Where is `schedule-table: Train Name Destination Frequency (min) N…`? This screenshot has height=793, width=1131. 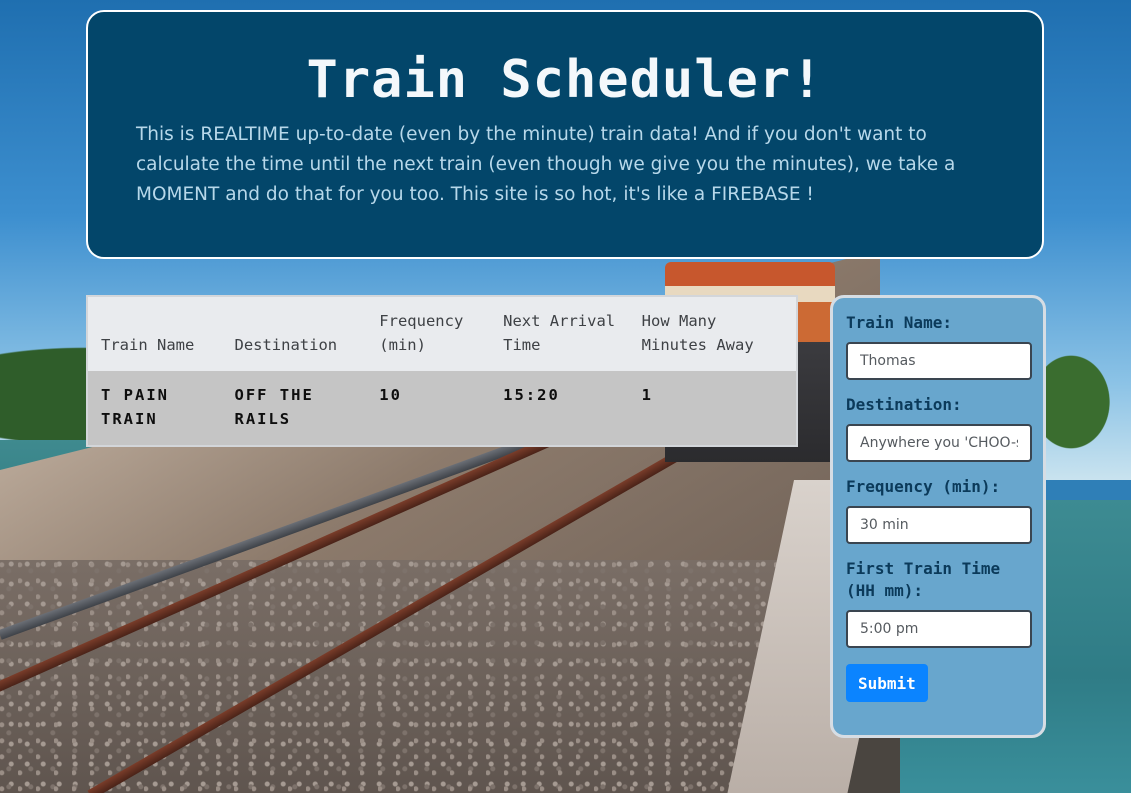
schedule-table: Train Name Destination Frequency (min) N… is located at coordinates (442, 371).